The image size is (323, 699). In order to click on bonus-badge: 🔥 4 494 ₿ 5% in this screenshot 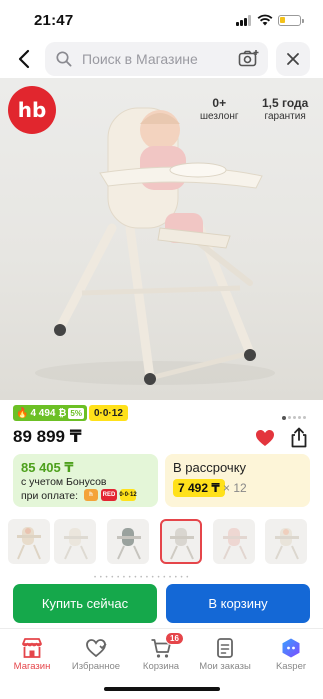, I will do `click(50, 413)`.